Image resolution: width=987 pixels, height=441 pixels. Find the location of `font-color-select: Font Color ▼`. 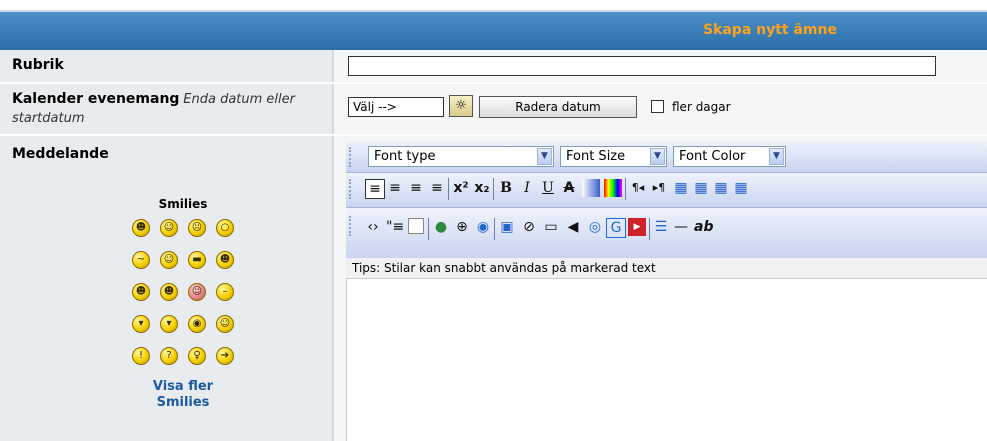

font-color-select: Font Color ▼ is located at coordinates (729, 156).